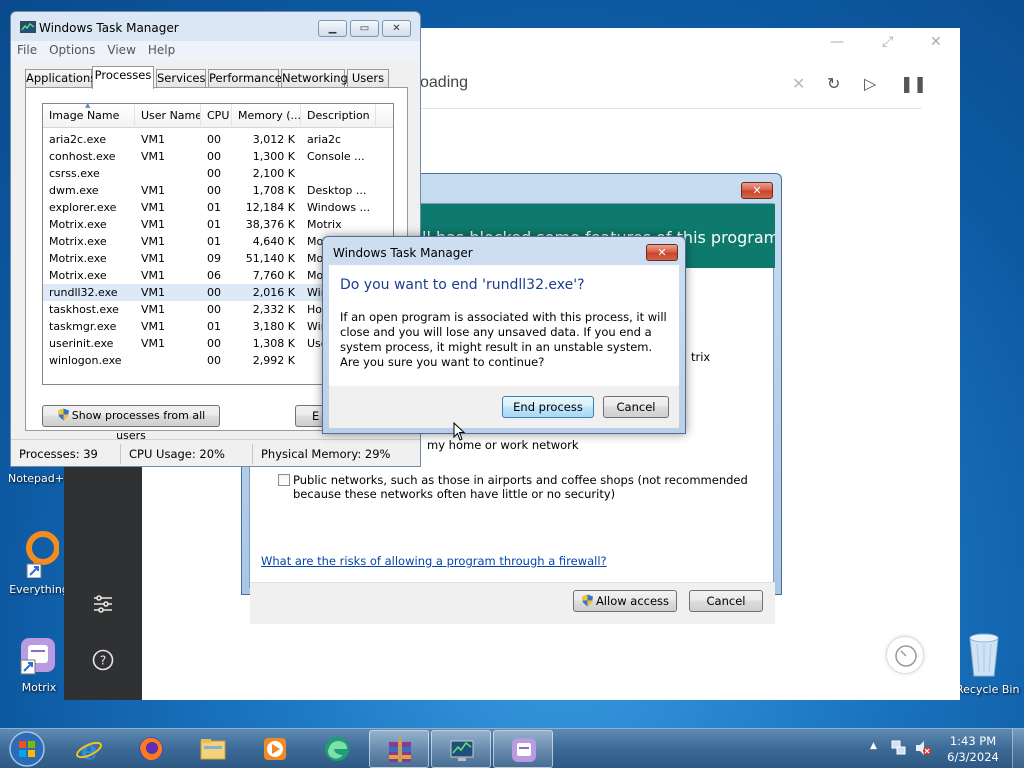 This screenshot has height=768, width=1024. Describe the element at coordinates (83, 207) in the screenshot. I see `cell-name: explorer.exe` at that location.